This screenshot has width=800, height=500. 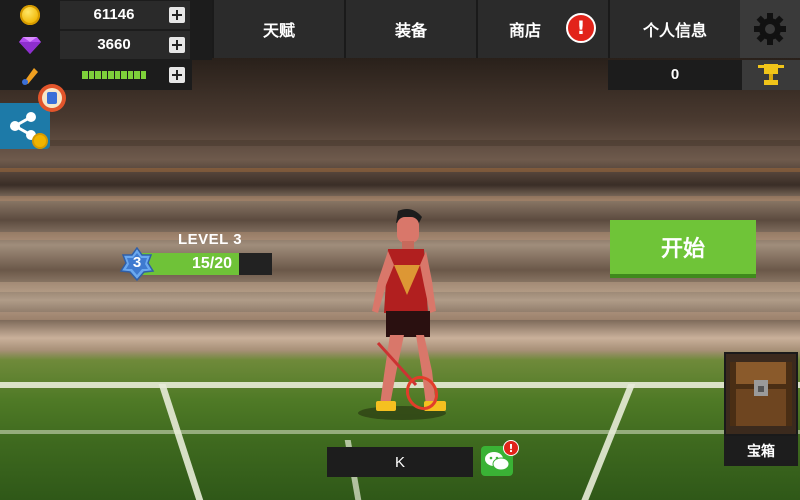 What do you see at coordinates (542, 29) in the screenshot?
I see `tab-shop: 商店 !` at bounding box center [542, 29].